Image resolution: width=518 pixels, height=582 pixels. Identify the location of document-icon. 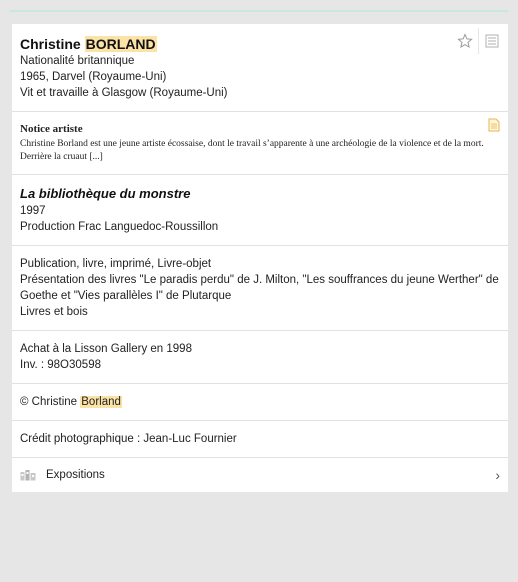
(494, 125).